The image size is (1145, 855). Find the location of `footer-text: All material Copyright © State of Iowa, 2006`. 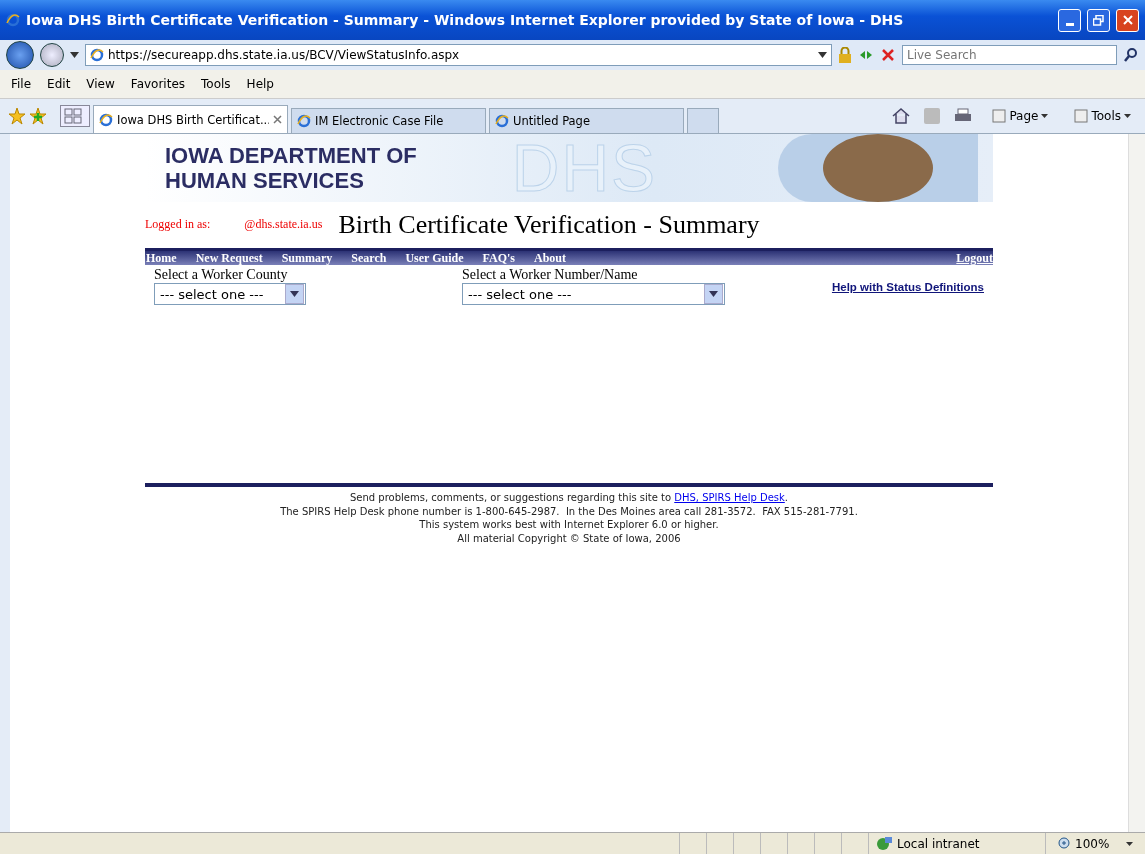

footer-text: All material Copyright © State of Iowa, 2006 is located at coordinates (569, 538).